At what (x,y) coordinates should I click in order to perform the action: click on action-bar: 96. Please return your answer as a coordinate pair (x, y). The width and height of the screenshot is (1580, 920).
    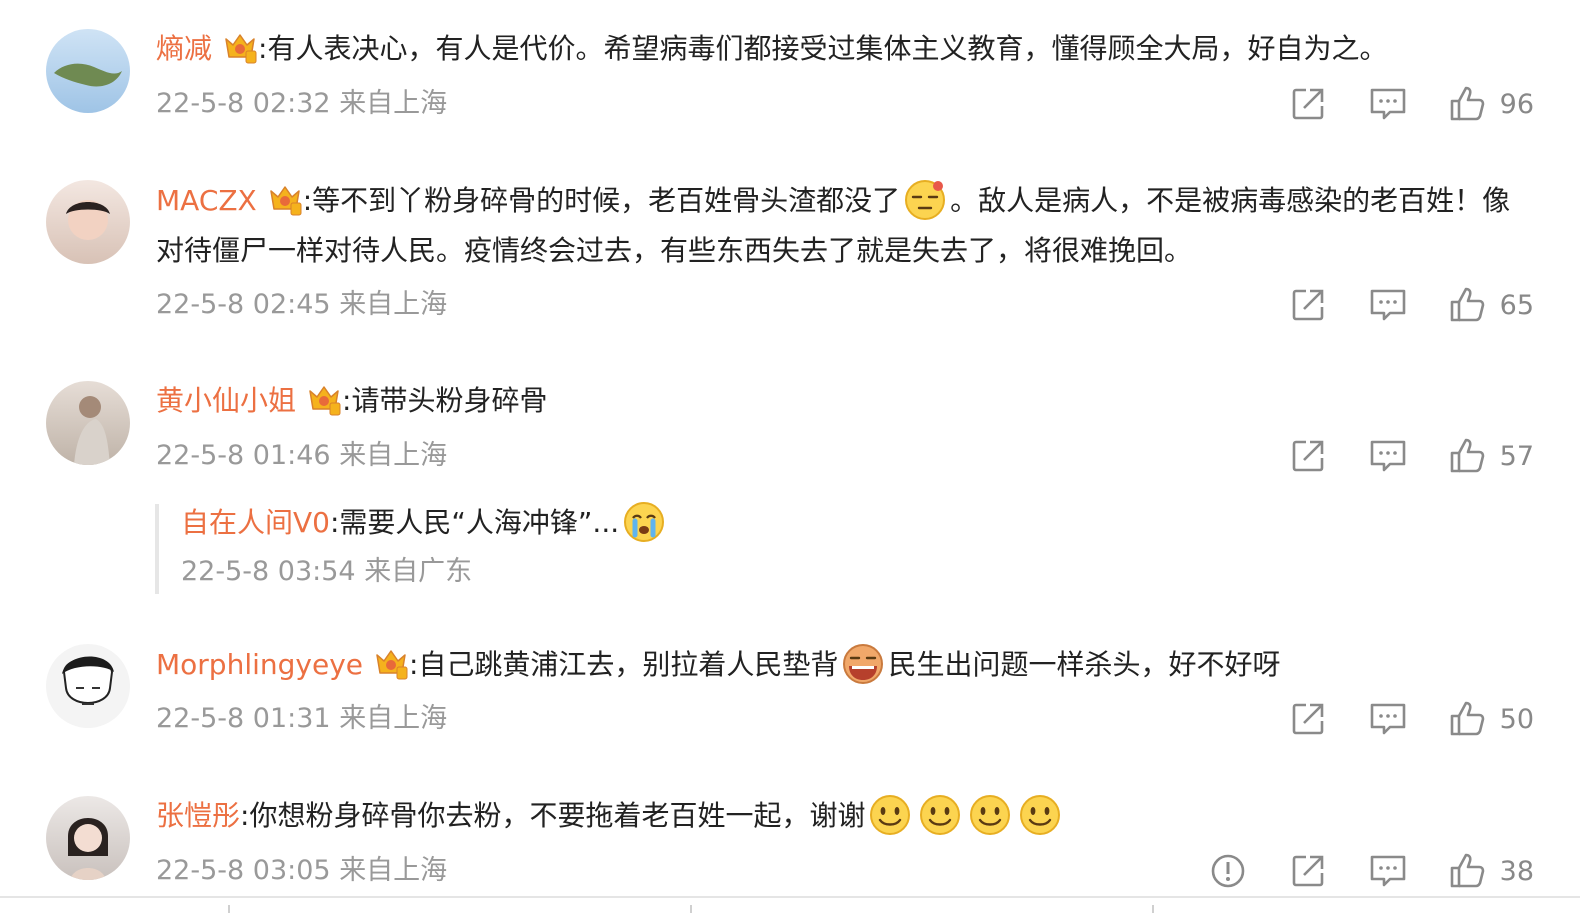
    Looking at the image, I should click on (1411, 104).